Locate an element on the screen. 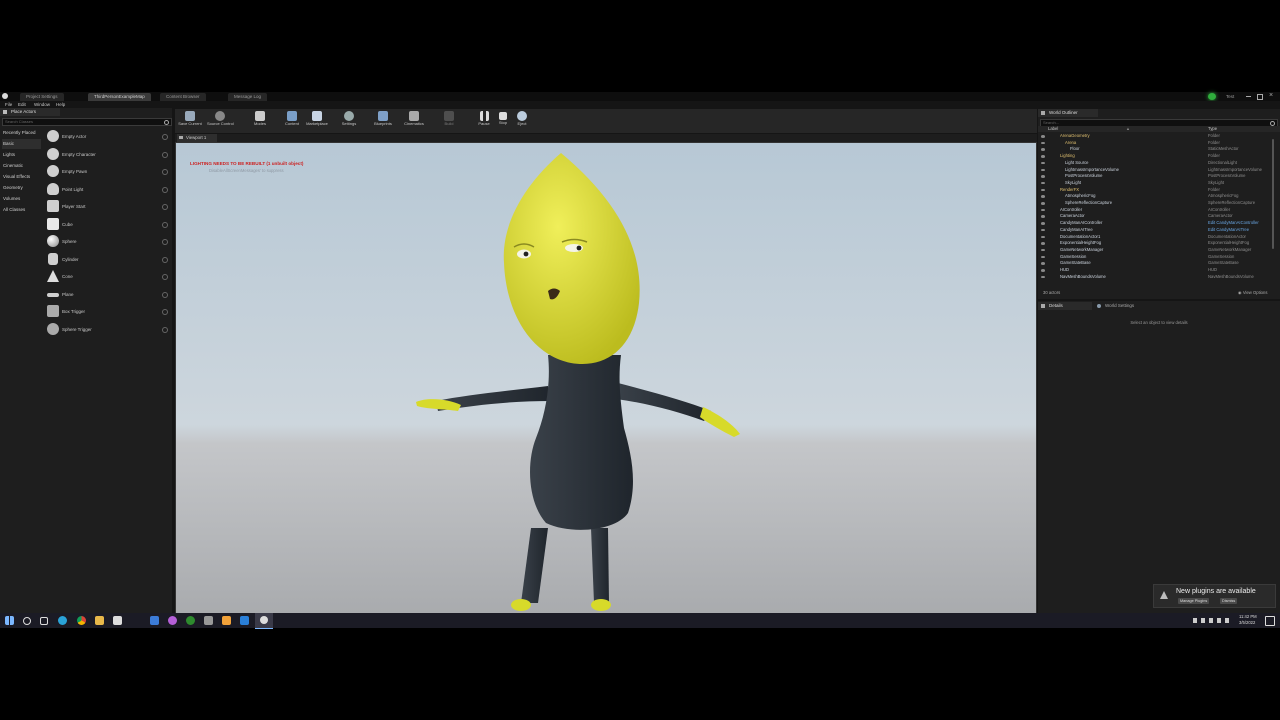 The height and width of the screenshot is (720, 1280). actor-sphere: Sphere is located at coordinates (107, 241).